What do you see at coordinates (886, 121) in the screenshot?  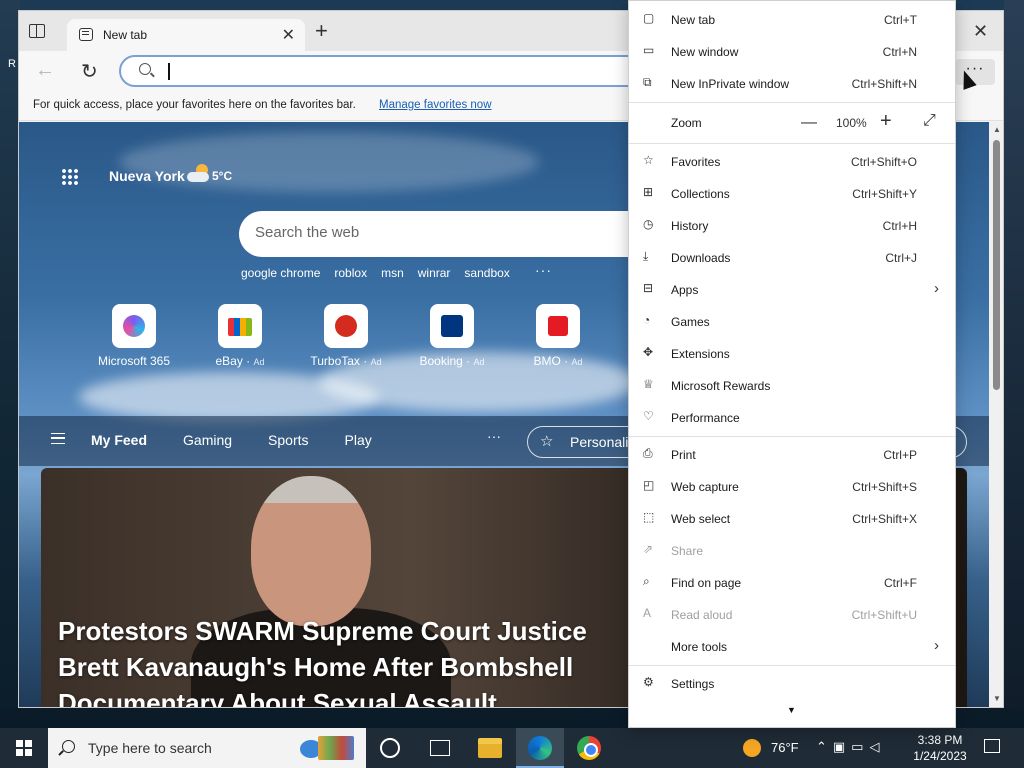 I see `zoom-in-button: +` at bounding box center [886, 121].